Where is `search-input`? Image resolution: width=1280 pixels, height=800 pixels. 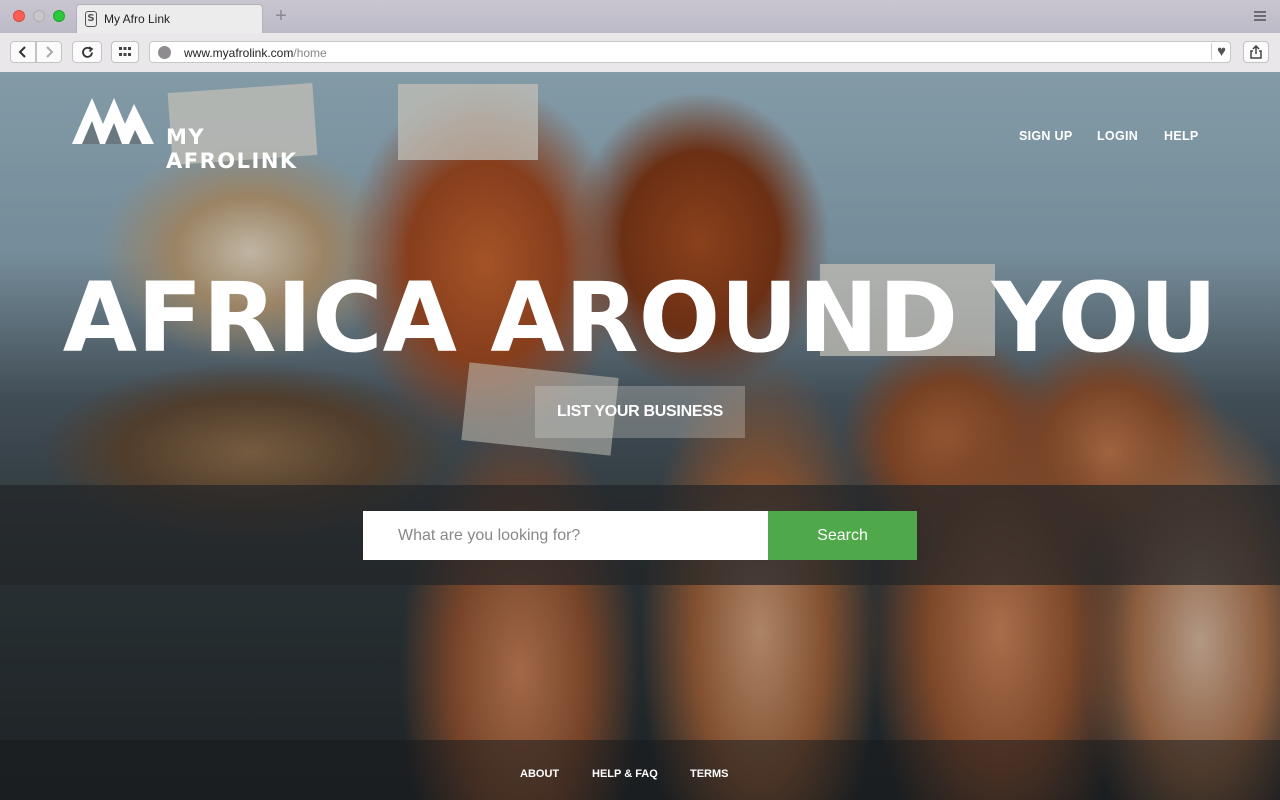 search-input is located at coordinates (565, 535).